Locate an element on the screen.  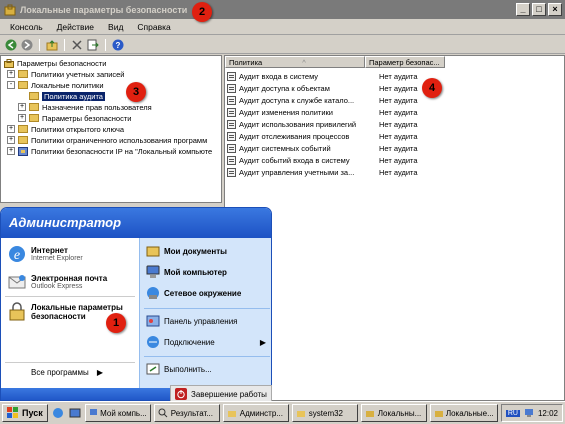
tree-item-user-rights: + Назначение прав пользователя is located at coordinates (85, 107).